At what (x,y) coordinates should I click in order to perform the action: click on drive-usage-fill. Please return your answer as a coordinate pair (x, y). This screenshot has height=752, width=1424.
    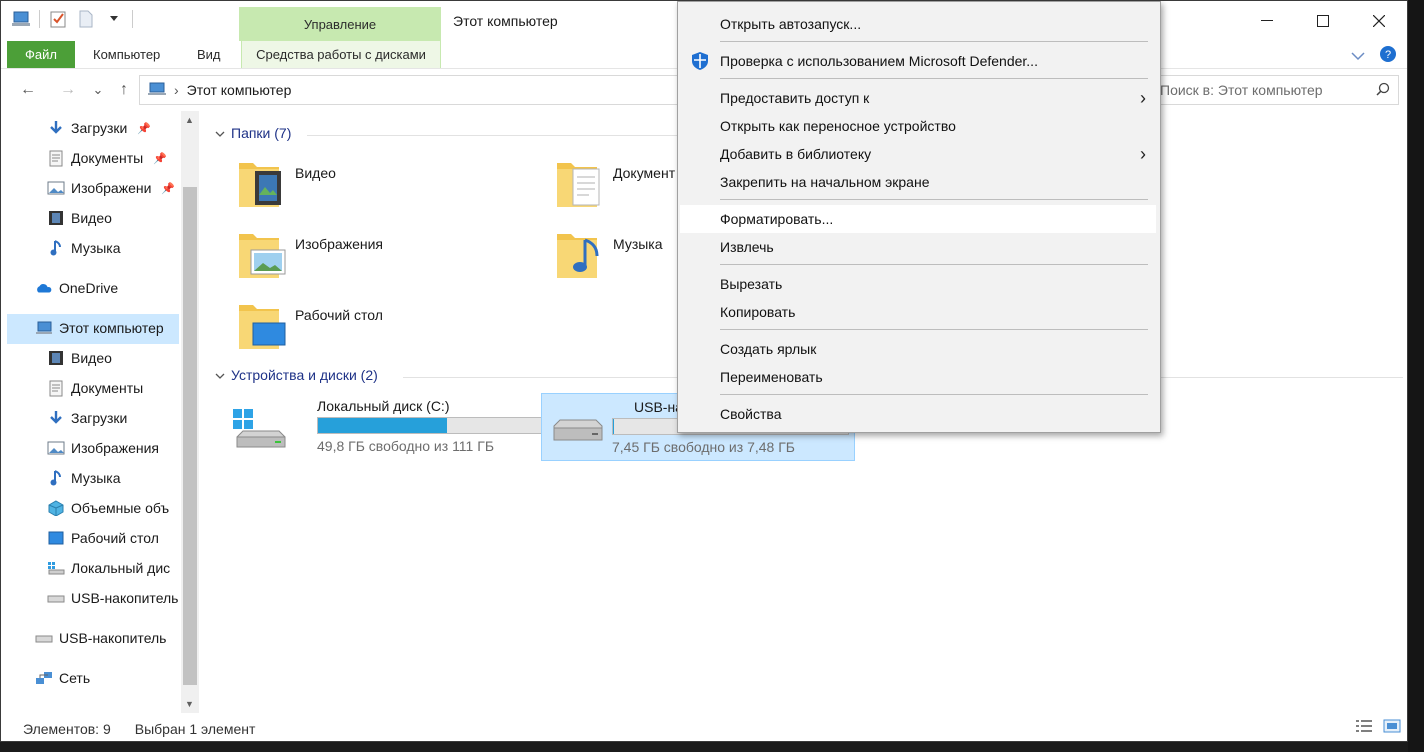
    Looking at the image, I should click on (383, 425).